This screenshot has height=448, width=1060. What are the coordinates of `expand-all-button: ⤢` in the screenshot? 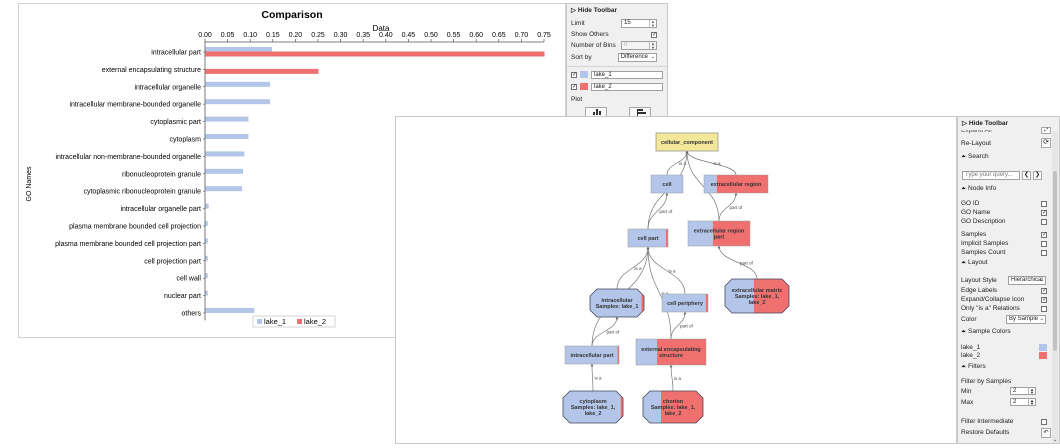 It's located at (1046, 130).